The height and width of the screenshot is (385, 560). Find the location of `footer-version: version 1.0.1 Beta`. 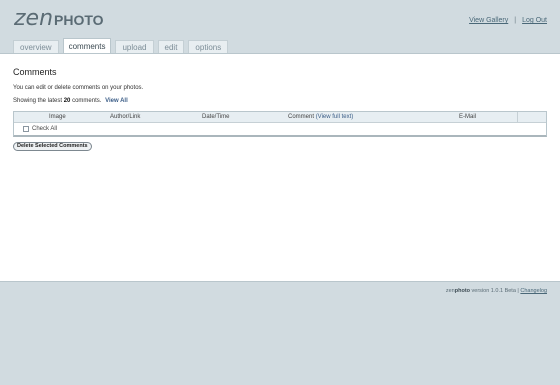

footer-version: version 1.0.1 Beta is located at coordinates (493, 291).